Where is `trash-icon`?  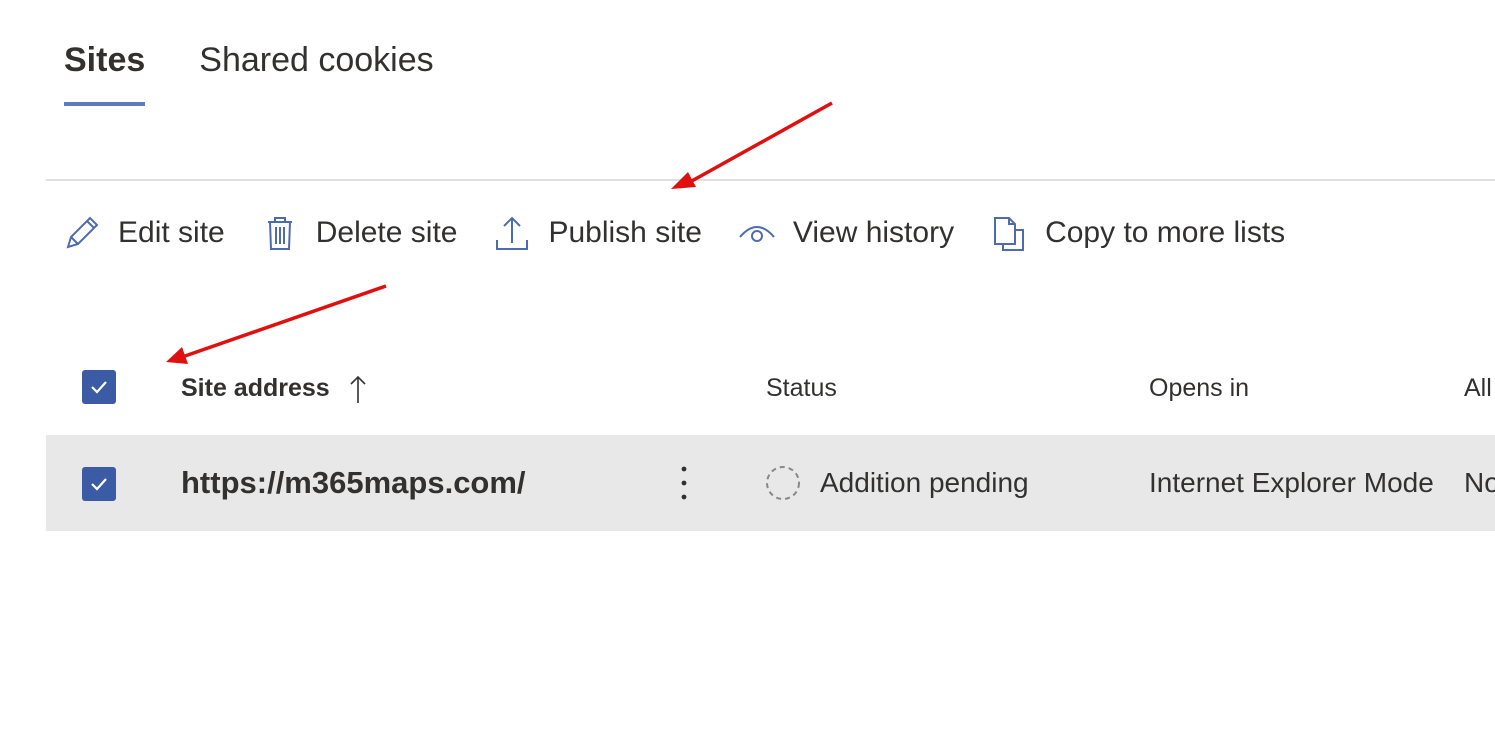
trash-icon is located at coordinates (280, 233).